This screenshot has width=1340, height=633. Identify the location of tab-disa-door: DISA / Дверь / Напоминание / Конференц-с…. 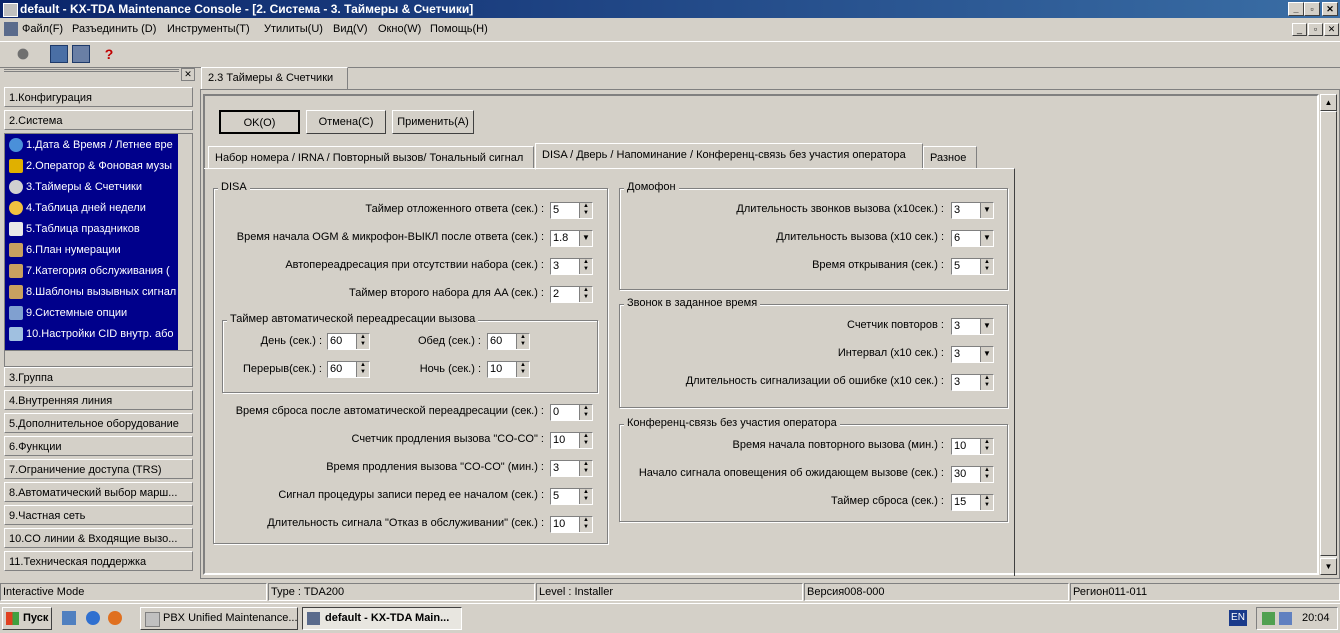
(729, 156).